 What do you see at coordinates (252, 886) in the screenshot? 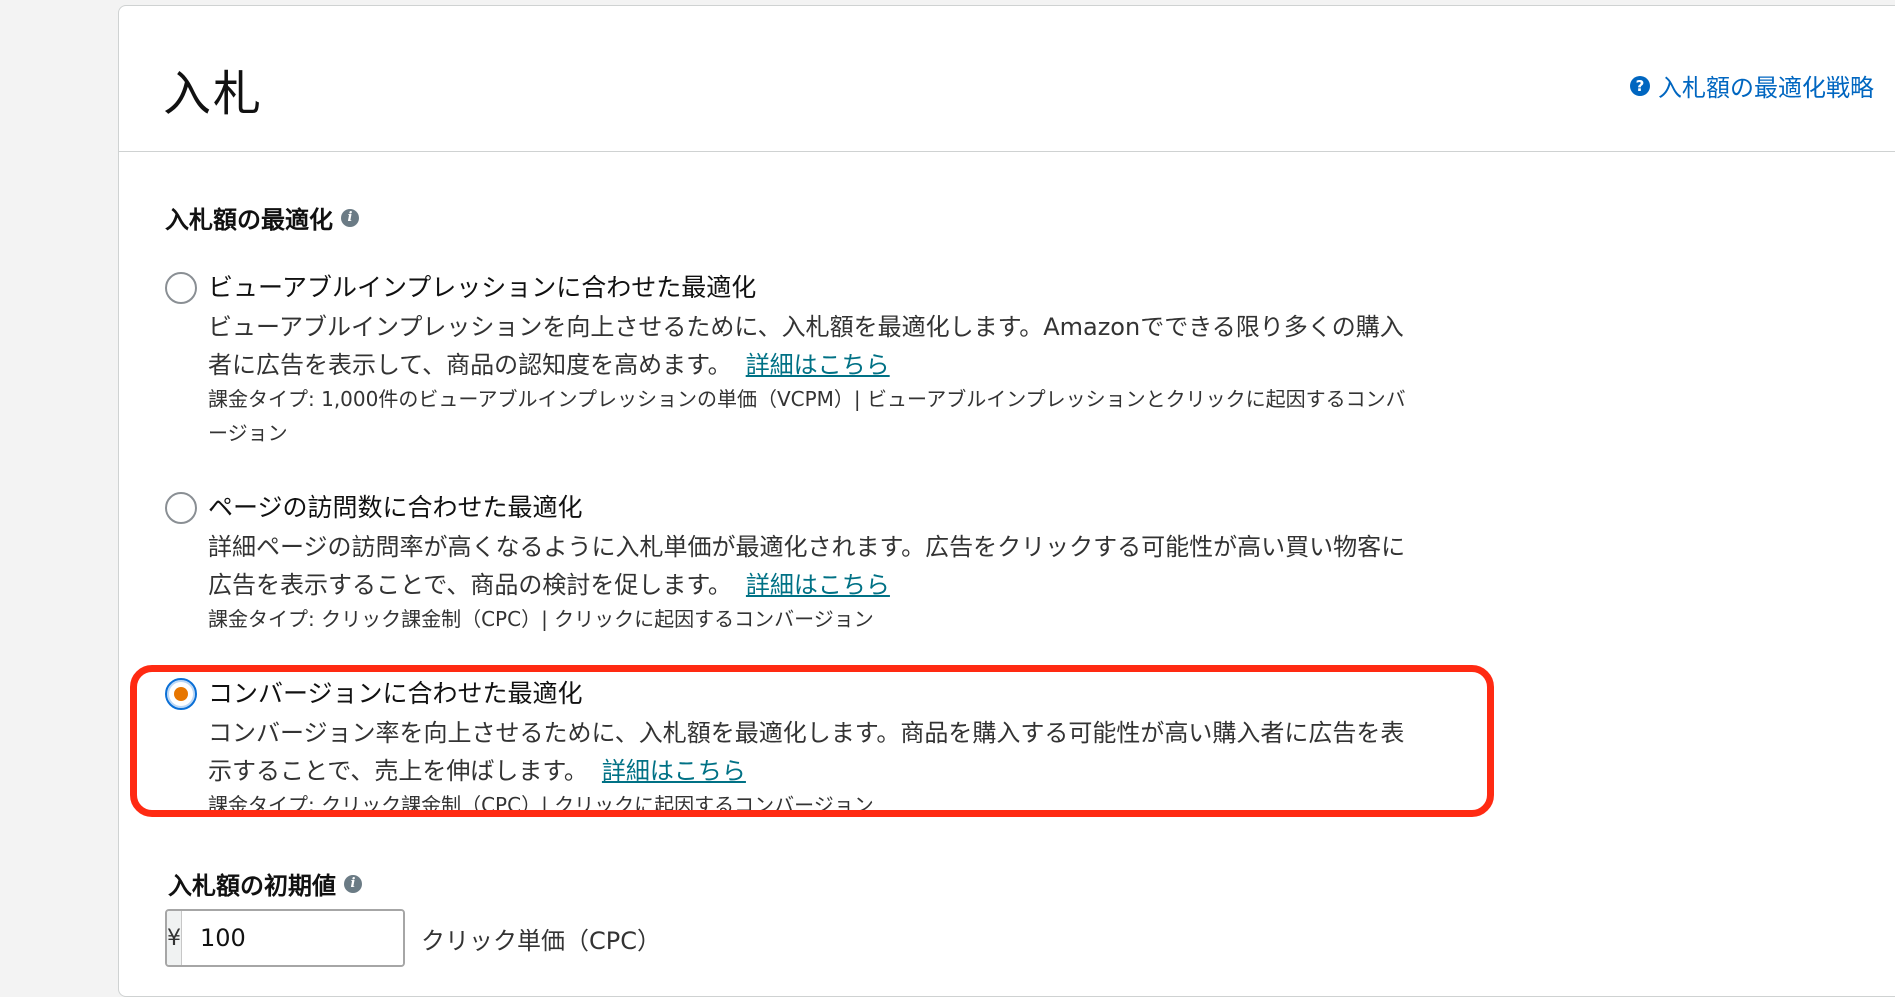
I see `initial-bid-title-text: 入札額の初期値` at bounding box center [252, 886].